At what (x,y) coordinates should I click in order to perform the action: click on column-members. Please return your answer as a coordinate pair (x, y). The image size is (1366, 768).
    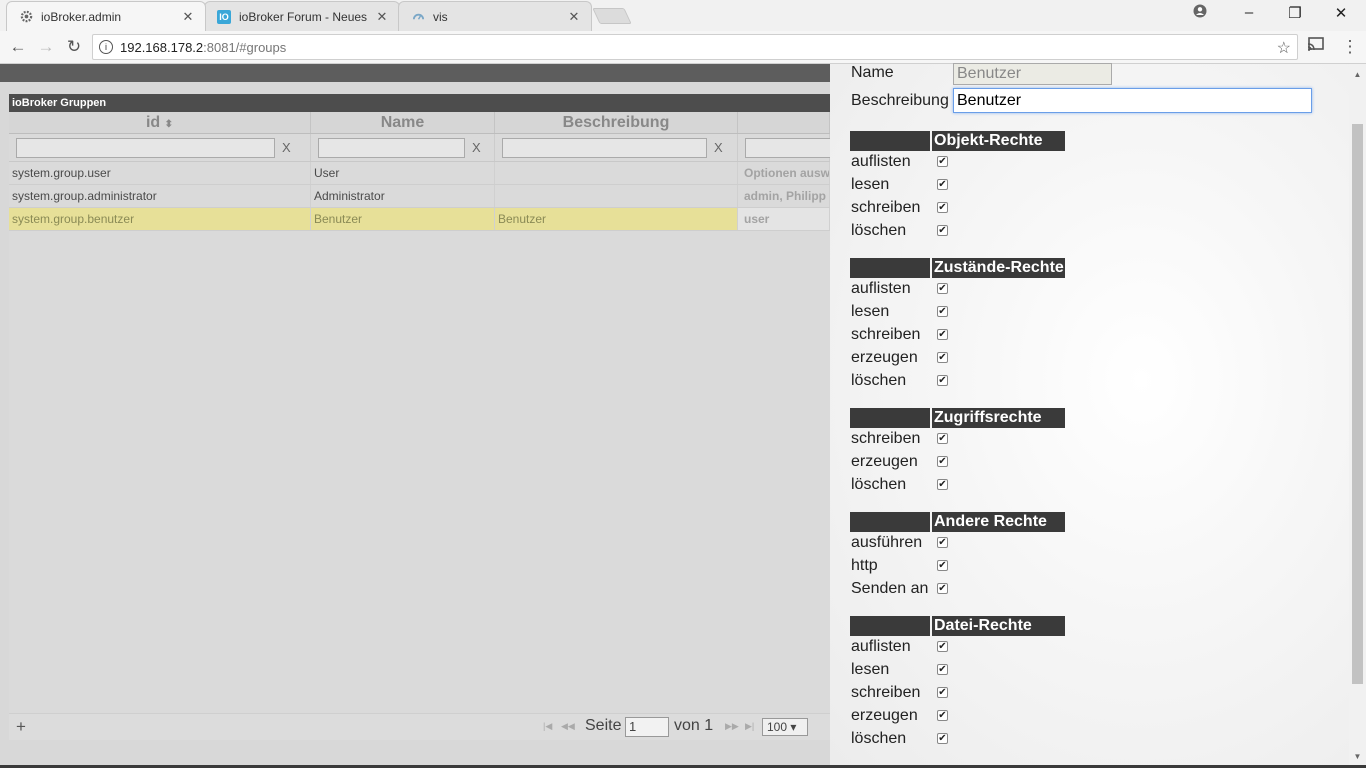
    Looking at the image, I should click on (784, 122).